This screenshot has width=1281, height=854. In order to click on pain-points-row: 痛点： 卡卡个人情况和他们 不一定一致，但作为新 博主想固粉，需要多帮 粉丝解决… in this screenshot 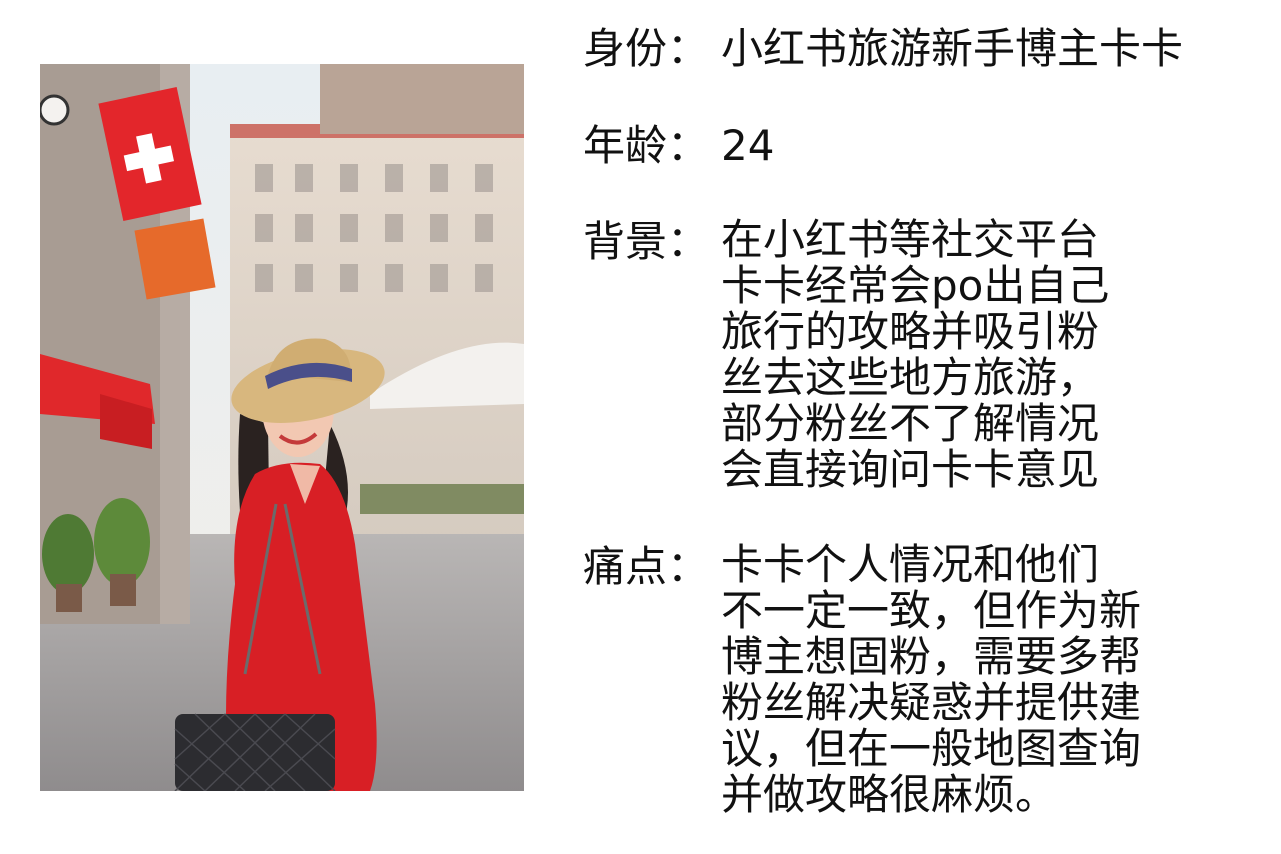, I will do `click(862, 680)`.